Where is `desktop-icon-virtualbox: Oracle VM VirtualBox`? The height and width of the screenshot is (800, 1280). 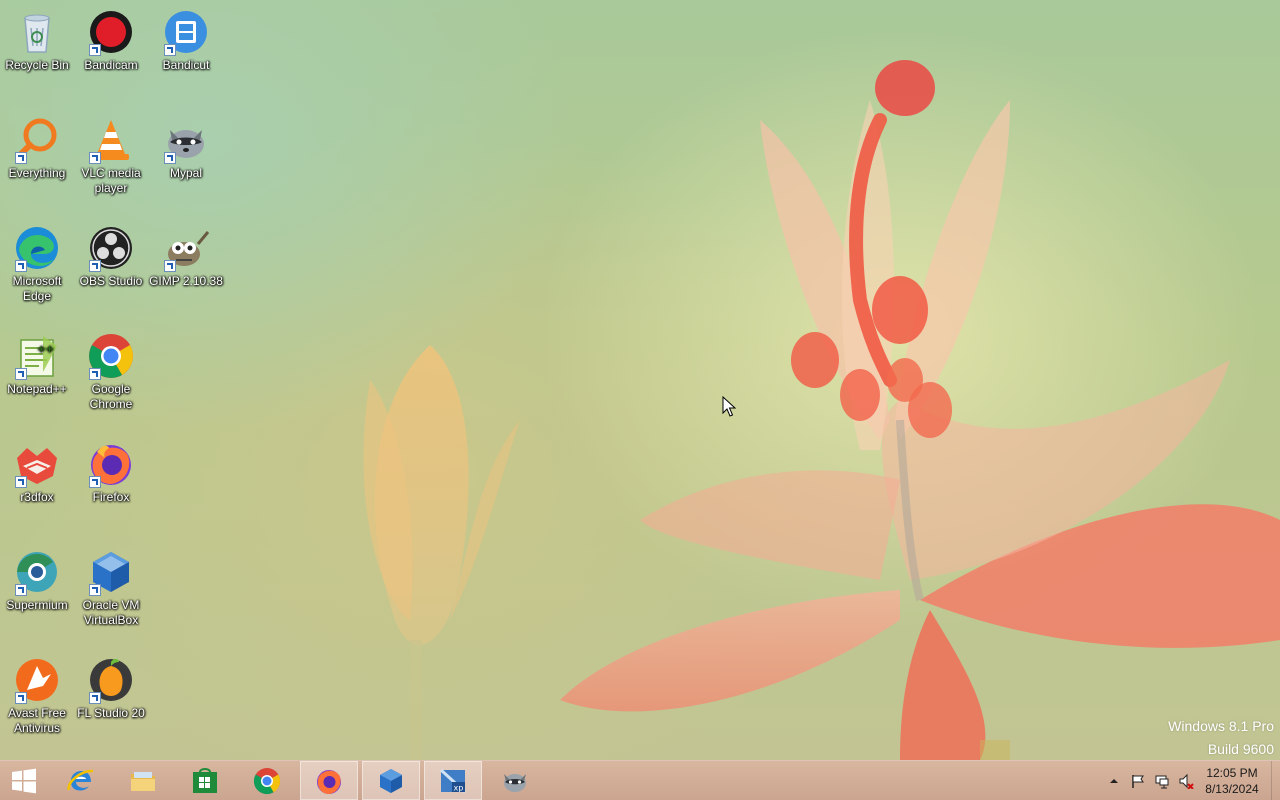
desktop-icon-virtualbox: Oracle VM VirtualBox is located at coordinates (111, 588).